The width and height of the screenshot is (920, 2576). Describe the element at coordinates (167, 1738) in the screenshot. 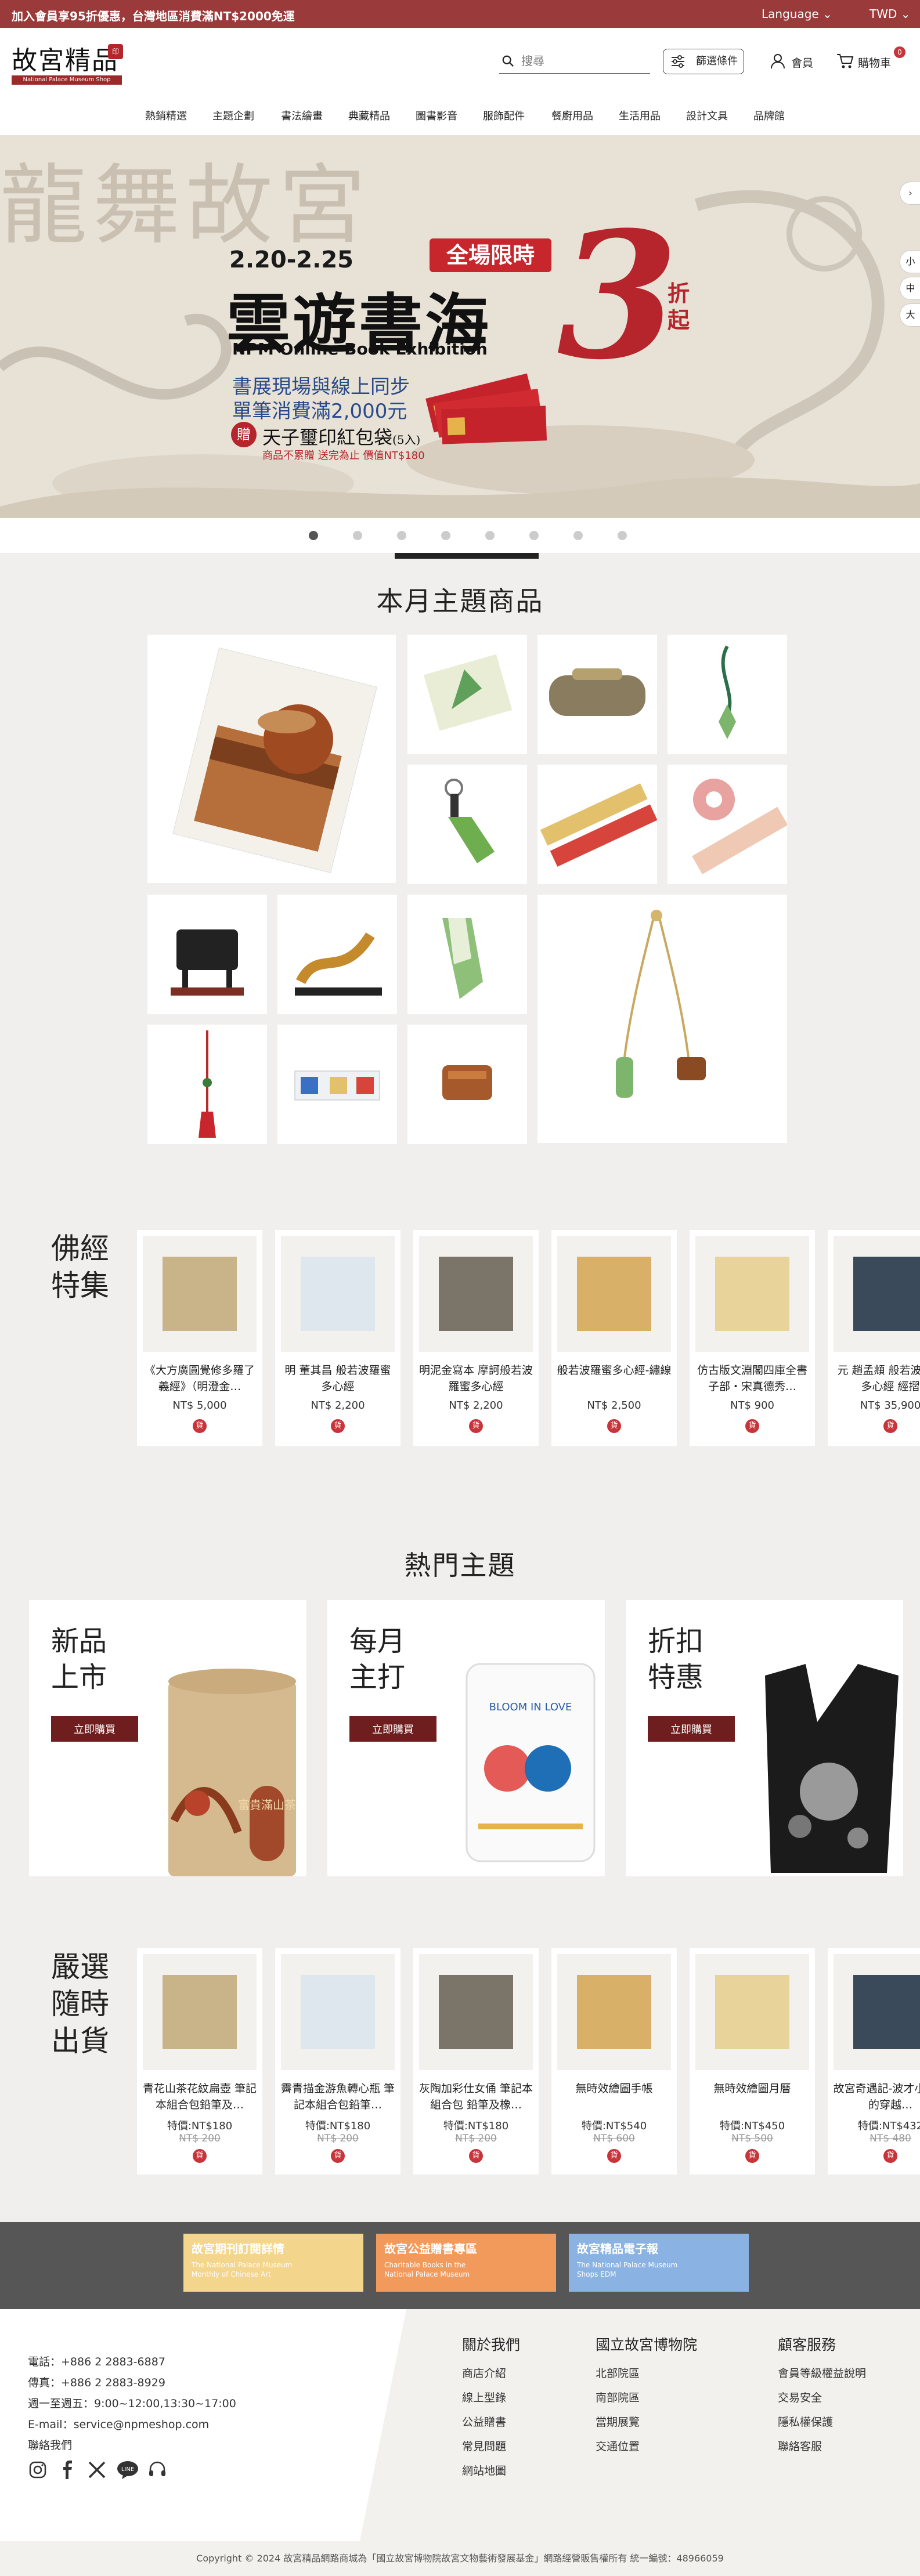

I see `hot-card-new: 新品 上市 立即購買 富貴滿山茶` at that location.